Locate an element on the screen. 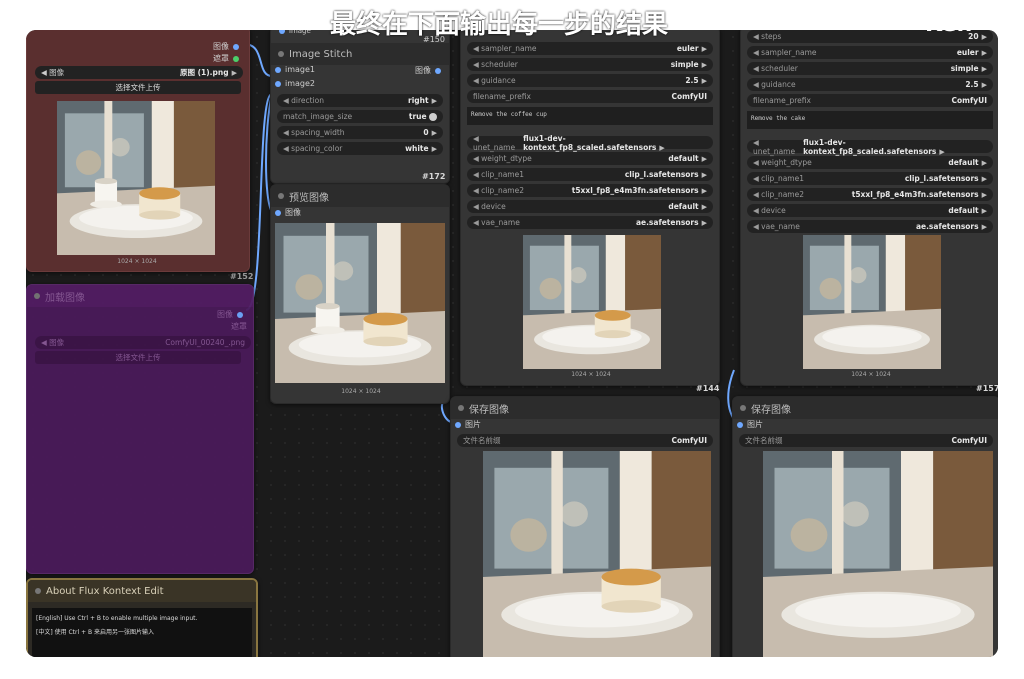 The height and width of the screenshot is (679, 1024). left-device-key: device is located at coordinates (493, 206).